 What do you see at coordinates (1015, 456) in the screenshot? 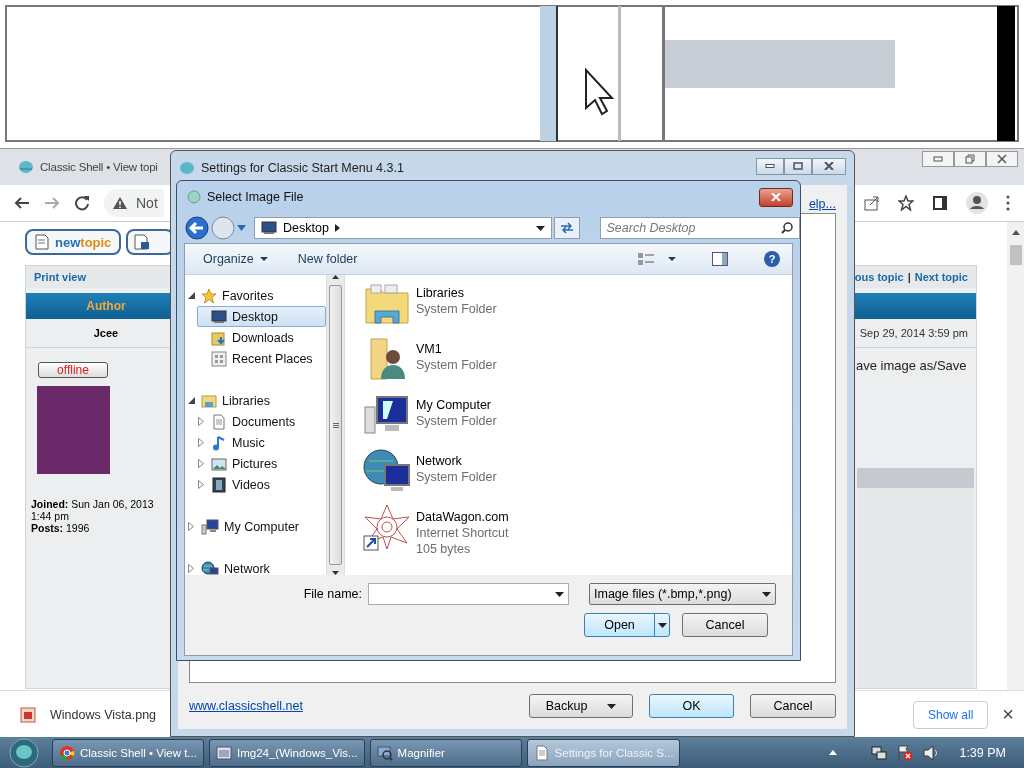
I see `scrollbar` at bounding box center [1015, 456].